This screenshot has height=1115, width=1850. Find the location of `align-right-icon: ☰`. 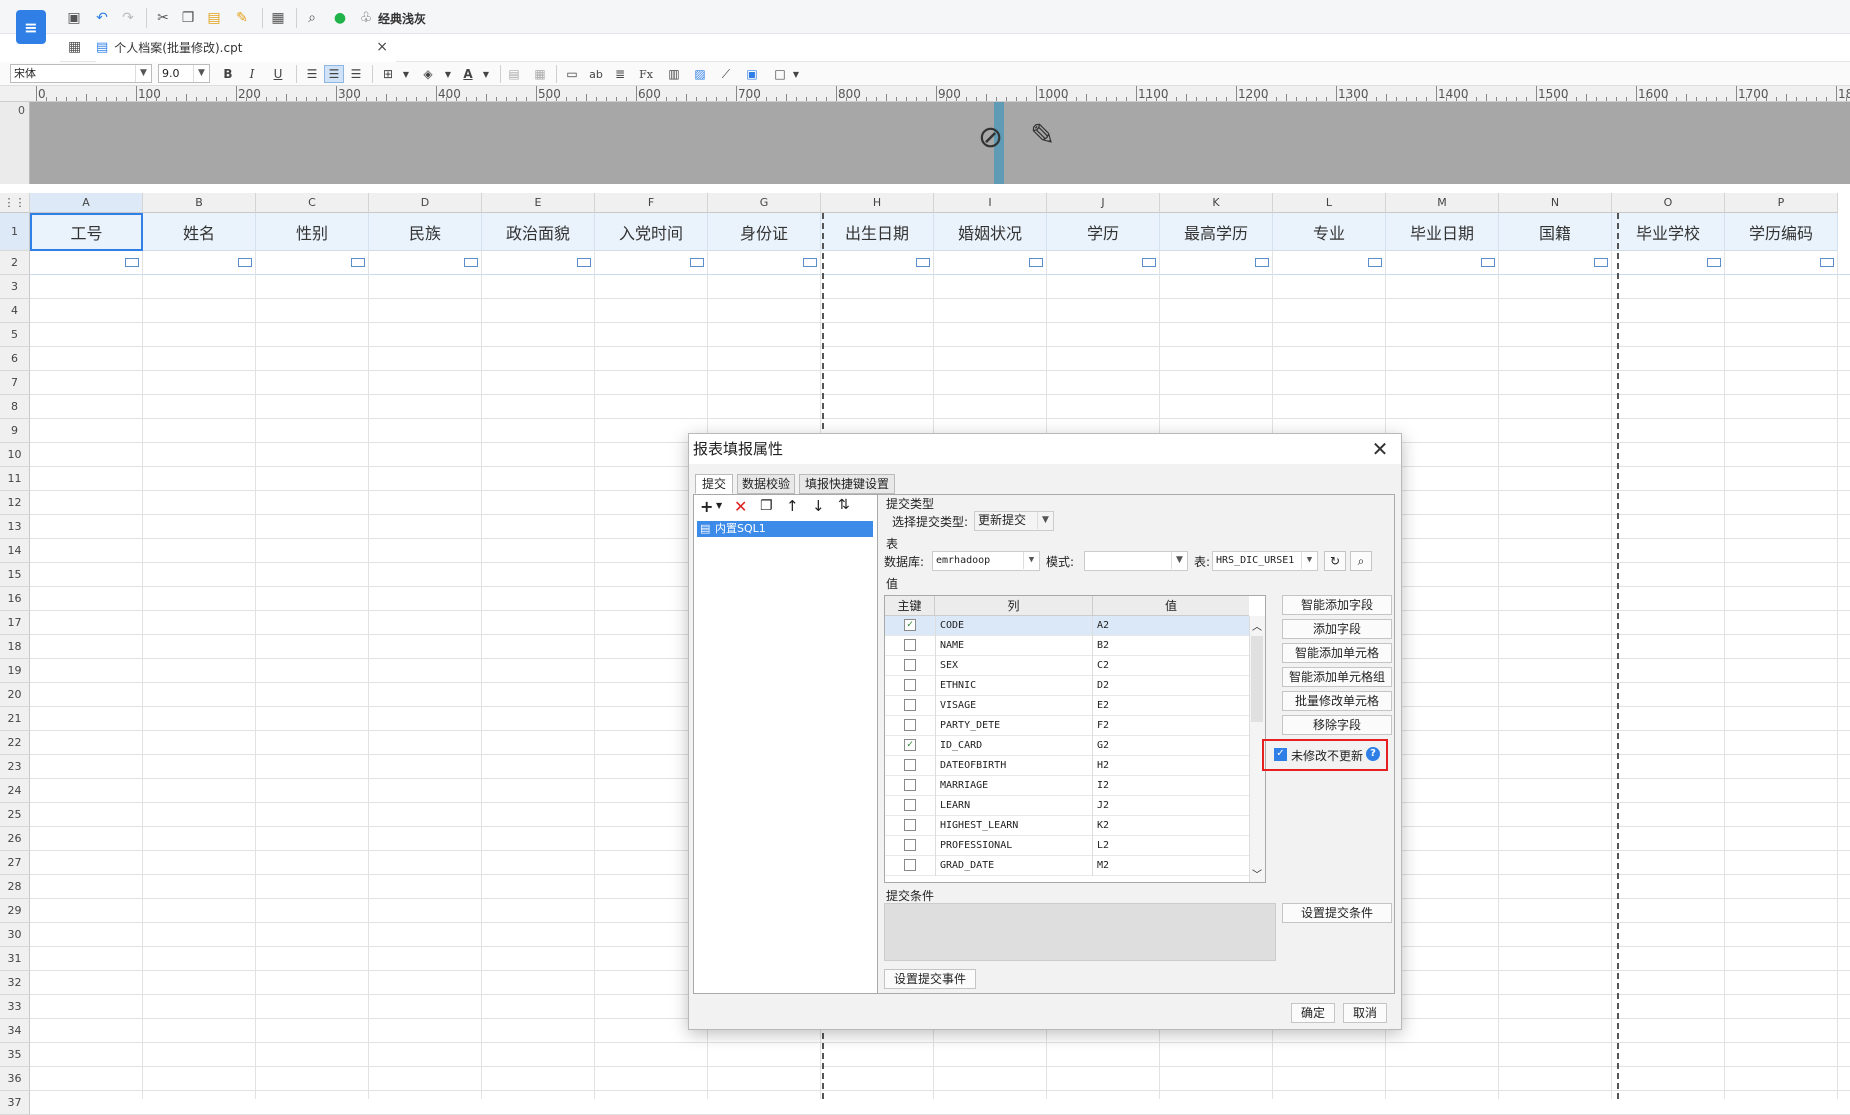

align-right-icon: ☰ is located at coordinates (356, 74).